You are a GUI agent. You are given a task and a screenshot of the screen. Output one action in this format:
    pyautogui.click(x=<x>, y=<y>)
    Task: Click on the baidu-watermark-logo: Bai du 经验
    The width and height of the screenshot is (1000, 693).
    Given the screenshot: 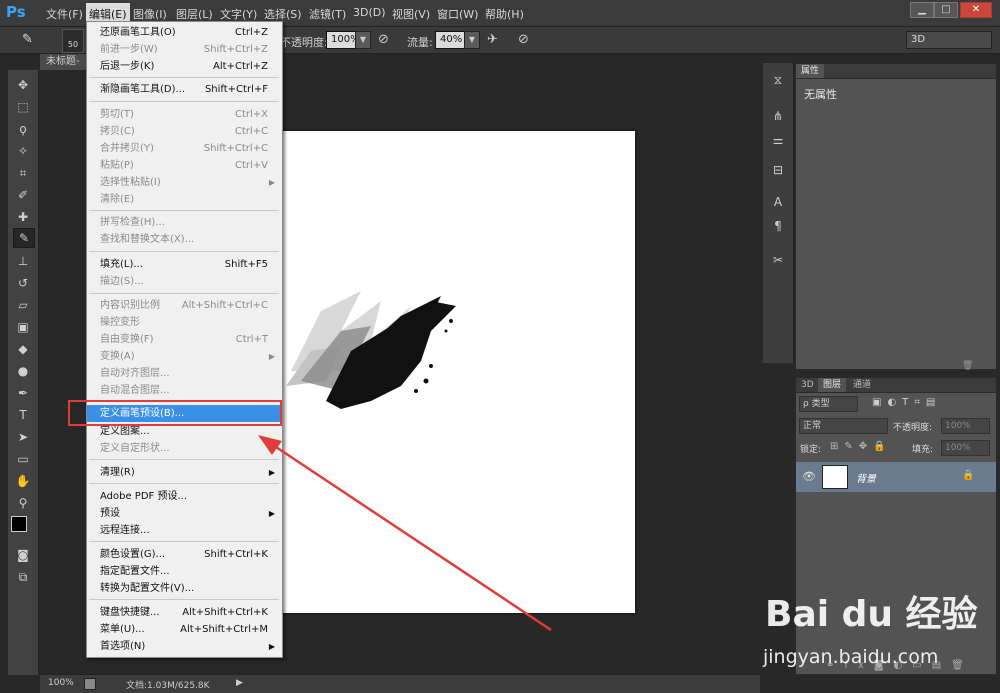 What is the action you would take?
    pyautogui.click(x=871, y=614)
    